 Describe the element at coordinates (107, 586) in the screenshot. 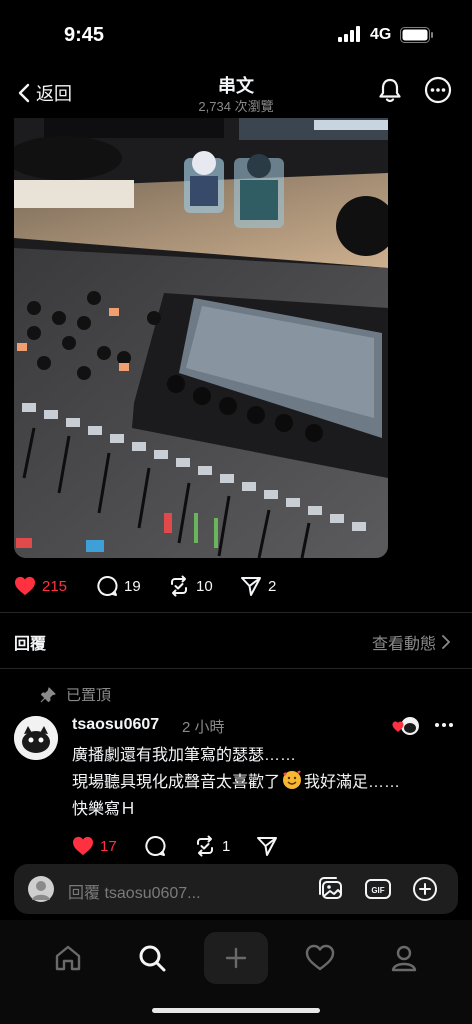

I see `comment-icon` at that location.